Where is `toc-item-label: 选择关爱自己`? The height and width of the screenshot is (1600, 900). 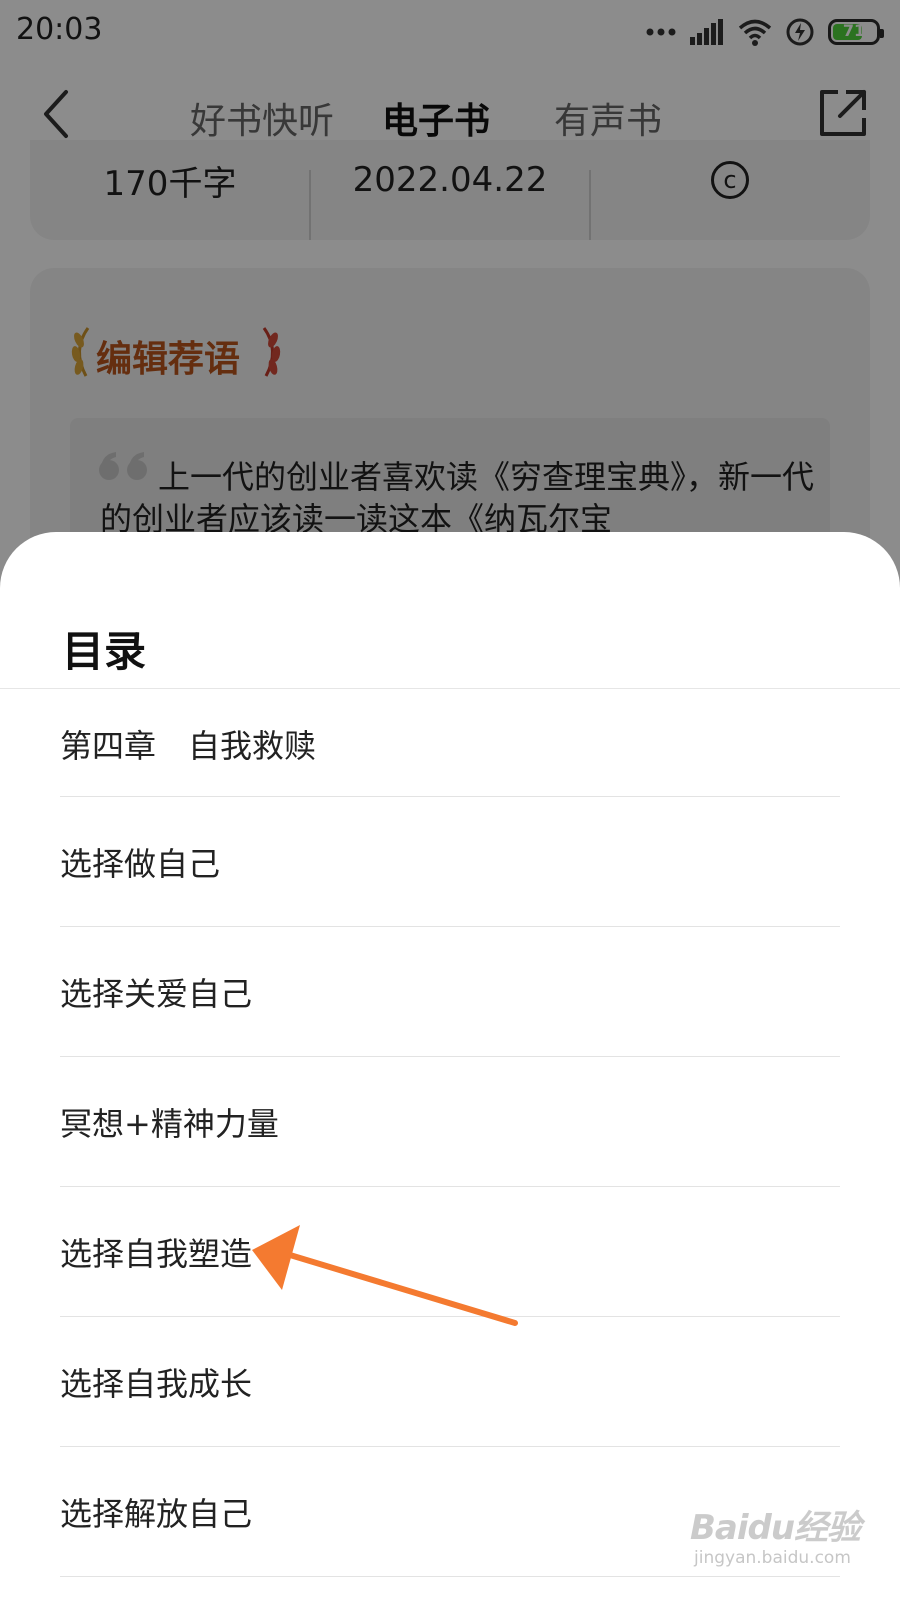 toc-item-label: 选择关爱自己 is located at coordinates (156, 993).